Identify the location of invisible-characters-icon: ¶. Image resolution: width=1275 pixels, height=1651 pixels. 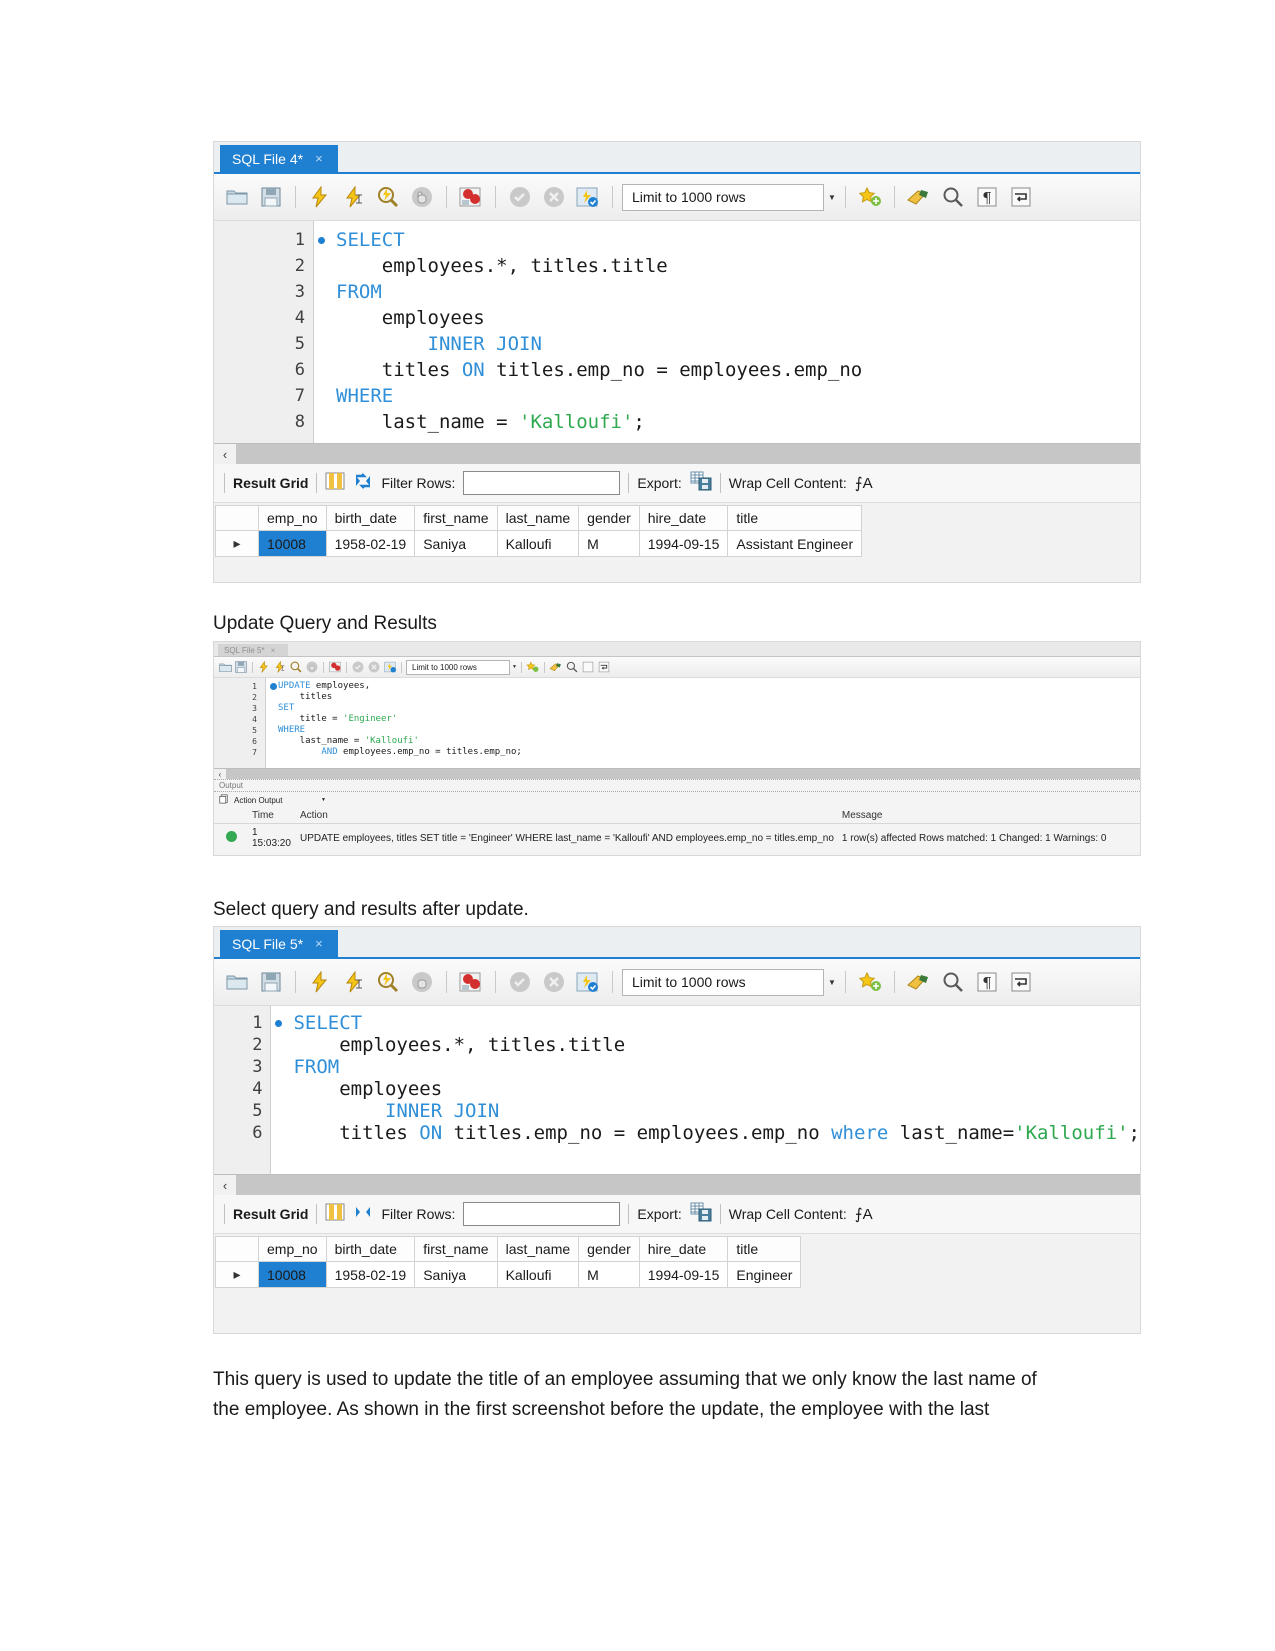
(987, 197).